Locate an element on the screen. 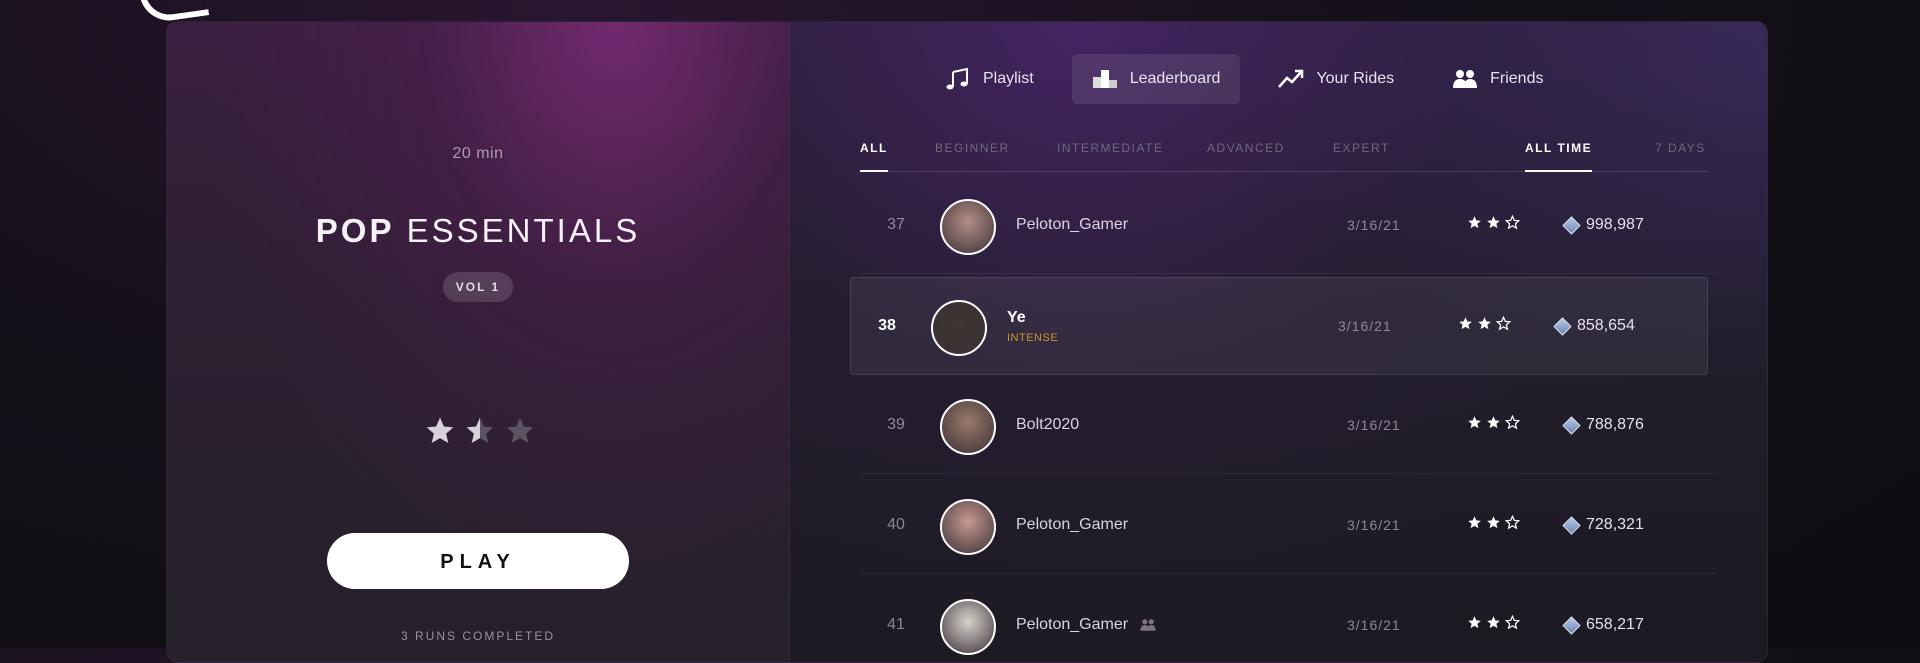  tab-playlist: Playlist is located at coordinates (989, 79).